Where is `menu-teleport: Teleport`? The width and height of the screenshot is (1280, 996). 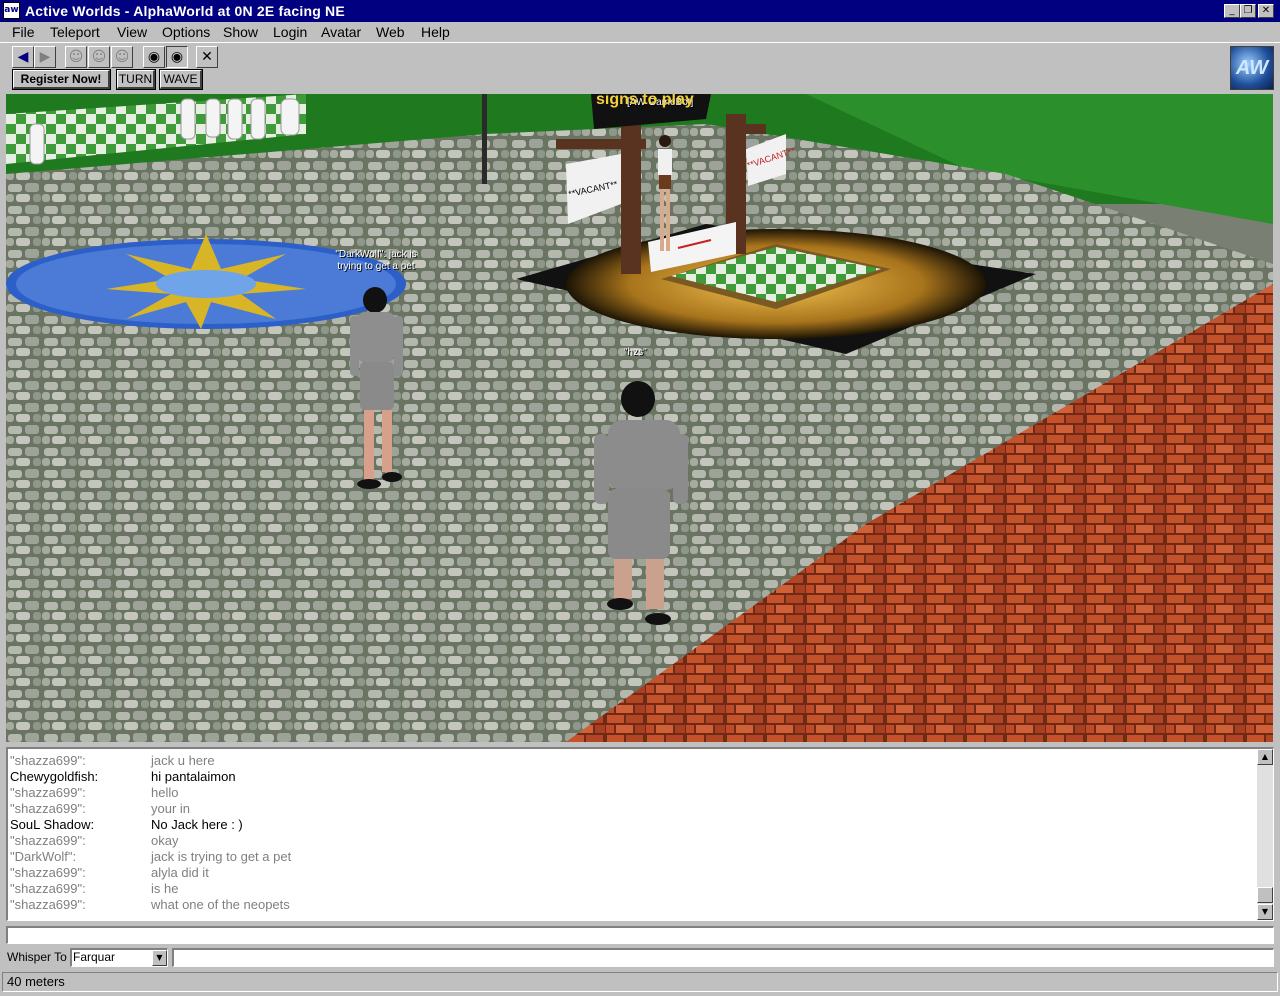
menu-teleport: Teleport is located at coordinates (75, 32).